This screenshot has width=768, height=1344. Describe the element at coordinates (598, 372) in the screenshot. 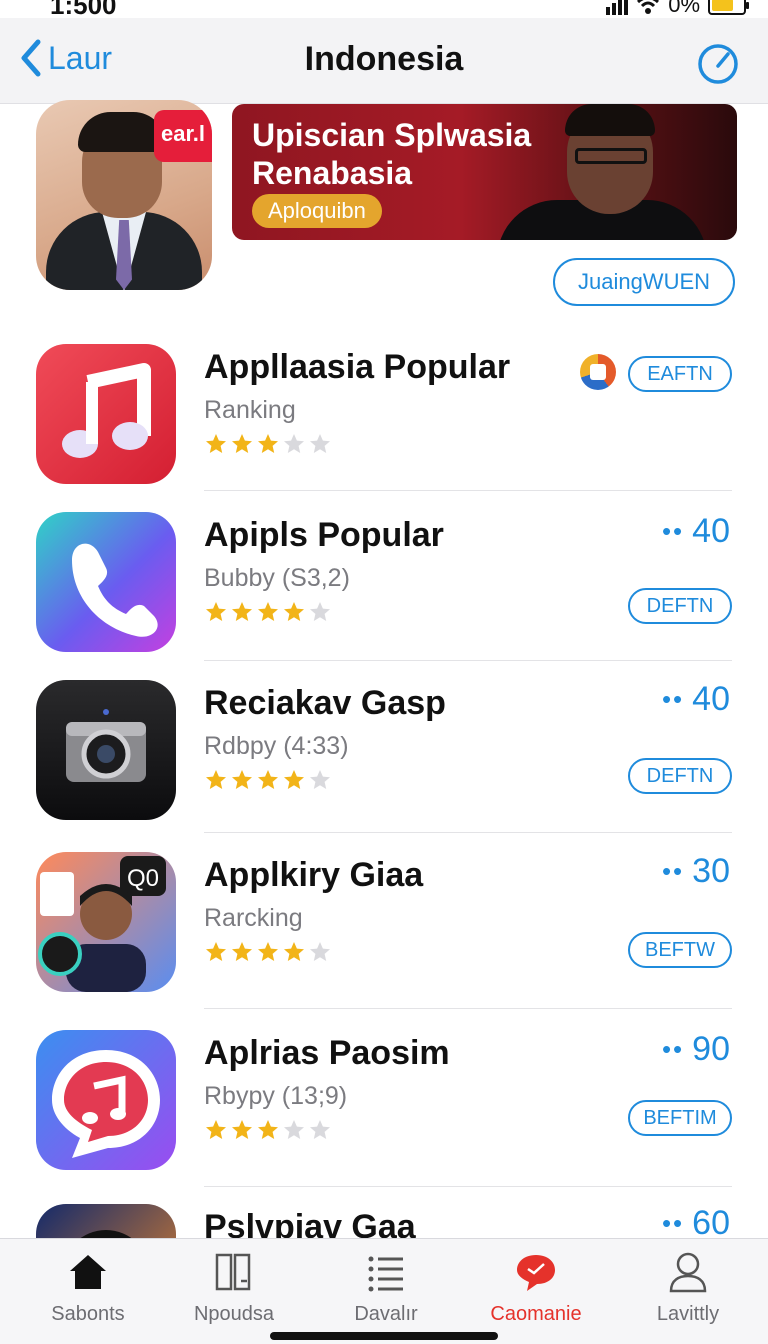

I see `app-badge-icon` at that location.